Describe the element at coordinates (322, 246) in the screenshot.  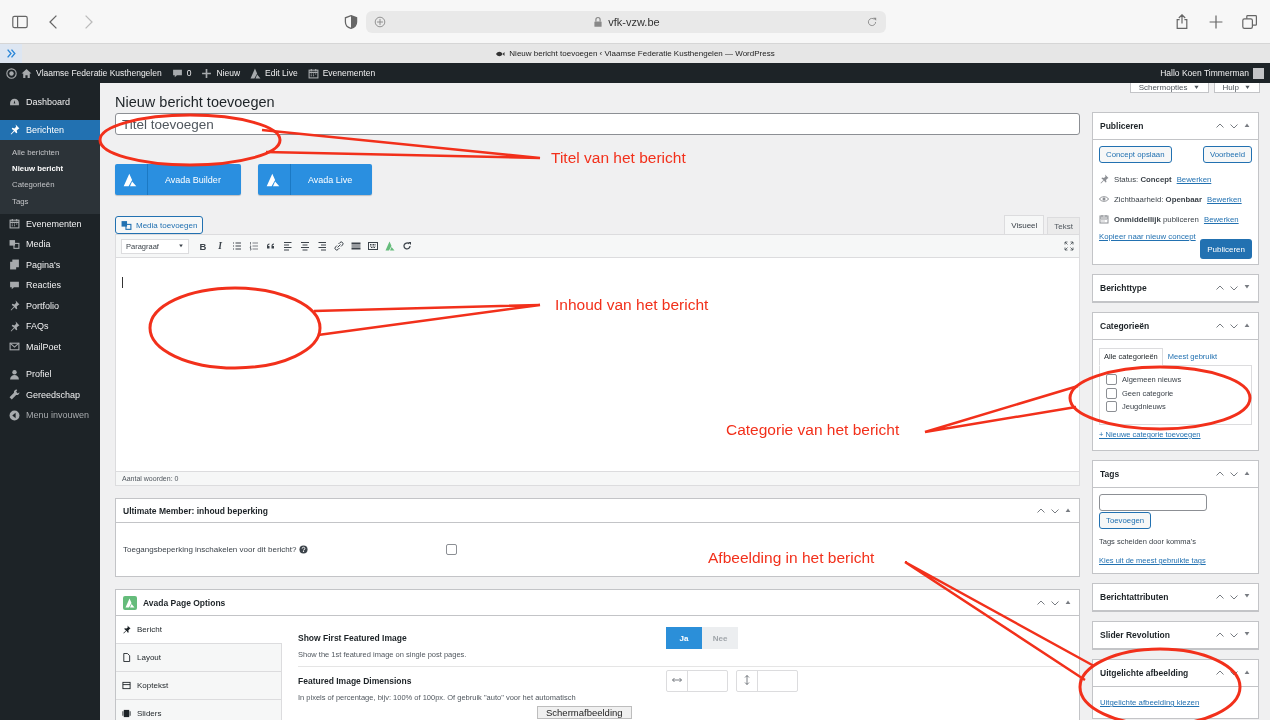
I see `align-right-icon` at that location.